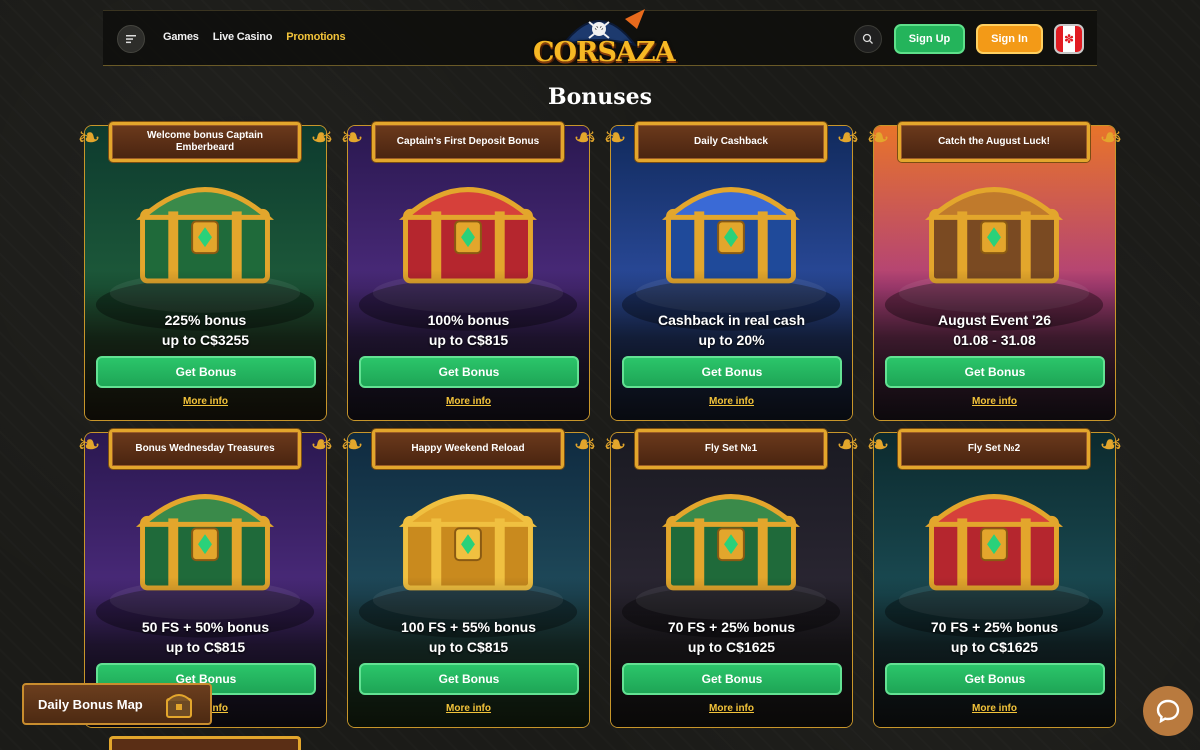 This screenshot has height=750, width=1200. I want to click on search-icon, so click(867, 38).